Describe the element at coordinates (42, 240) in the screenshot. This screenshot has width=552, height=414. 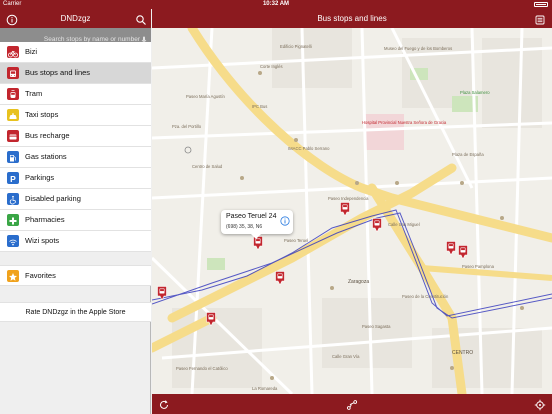
I see `menu-item-label: Wizi spots` at that location.